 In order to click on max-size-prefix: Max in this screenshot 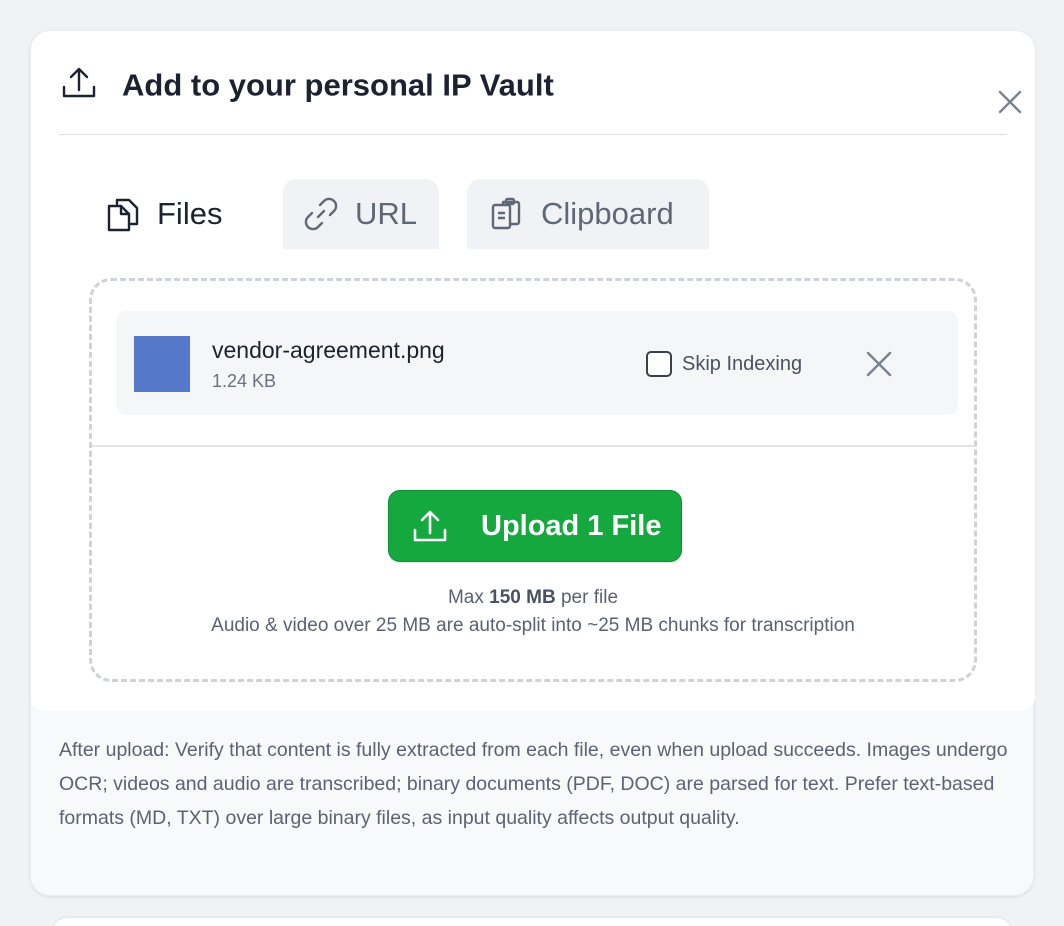, I will do `click(468, 597)`.